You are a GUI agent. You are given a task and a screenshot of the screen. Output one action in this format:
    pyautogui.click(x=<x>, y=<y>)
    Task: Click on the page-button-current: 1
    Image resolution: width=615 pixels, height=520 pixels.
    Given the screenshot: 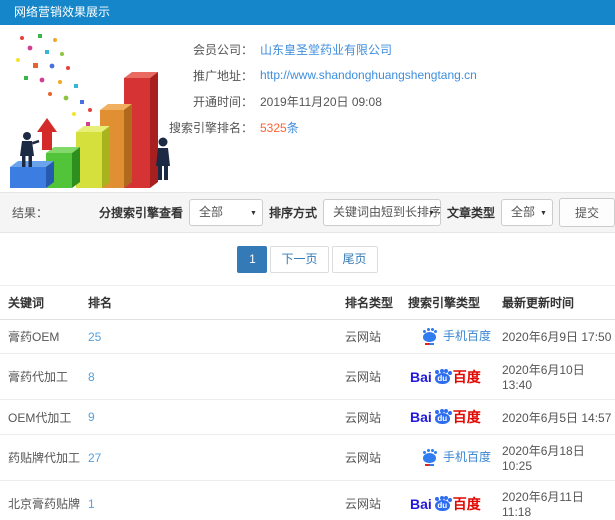 What is the action you would take?
    pyautogui.click(x=252, y=259)
    